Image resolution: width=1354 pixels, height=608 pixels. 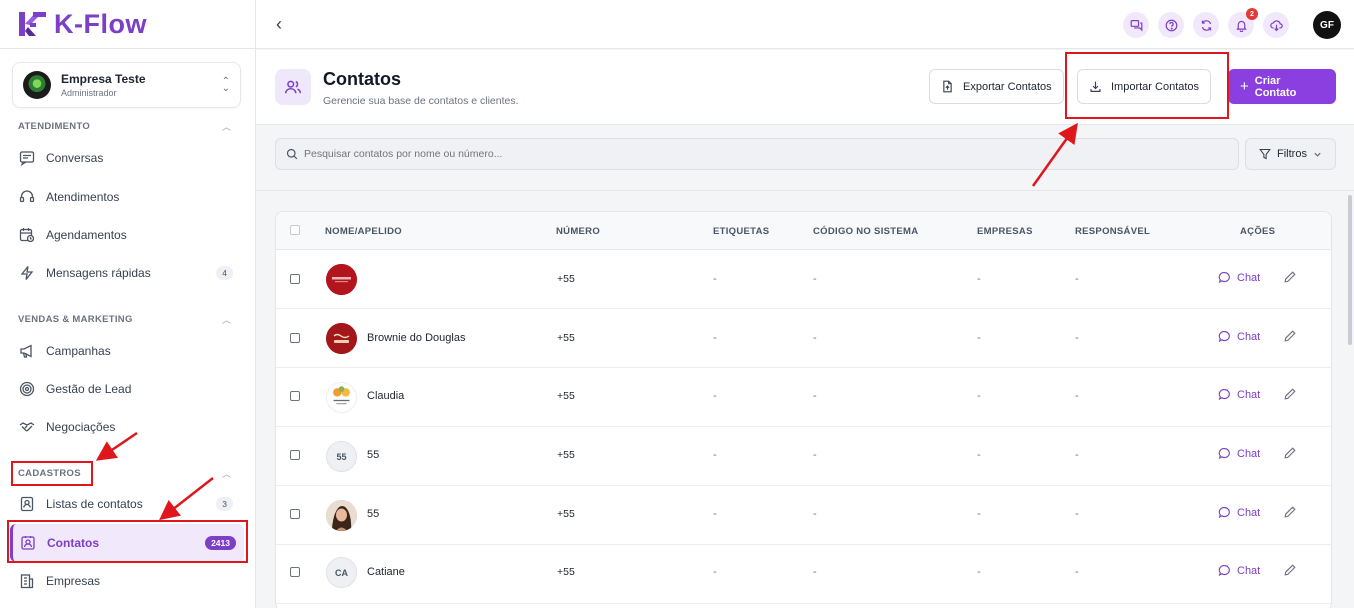 What do you see at coordinates (803, 574) in the screenshot?
I see `table-row: CA Catiane +55 - - - - Chat` at bounding box center [803, 574].